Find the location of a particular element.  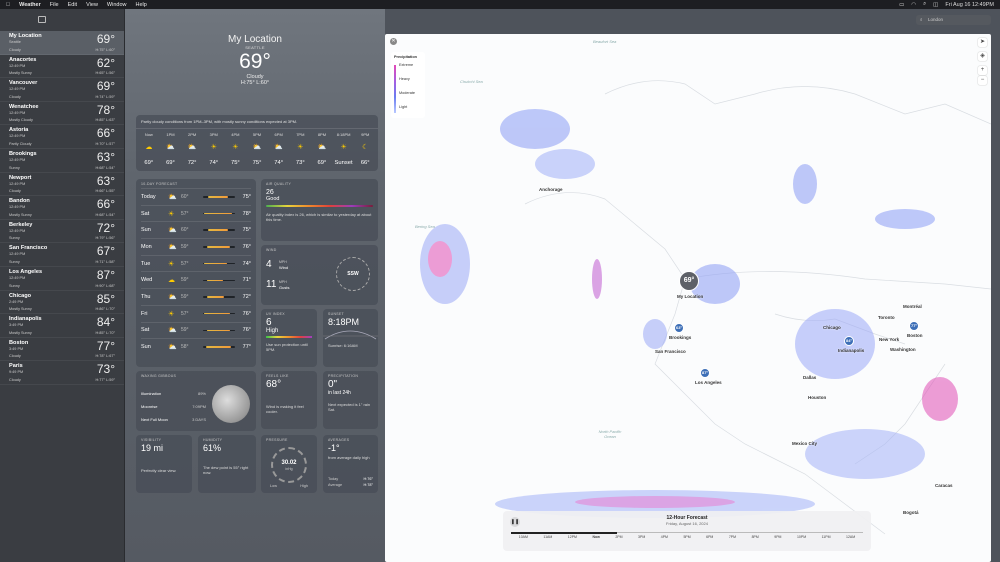

forecast-day-row: Tue ☀ 57° 74° is located at coordinates (196, 263).